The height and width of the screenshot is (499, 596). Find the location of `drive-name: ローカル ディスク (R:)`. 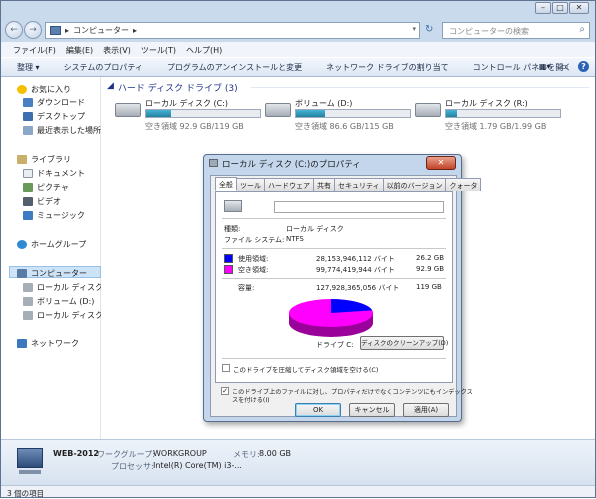

drive-name: ローカル ディスク (R:) is located at coordinates (486, 103).